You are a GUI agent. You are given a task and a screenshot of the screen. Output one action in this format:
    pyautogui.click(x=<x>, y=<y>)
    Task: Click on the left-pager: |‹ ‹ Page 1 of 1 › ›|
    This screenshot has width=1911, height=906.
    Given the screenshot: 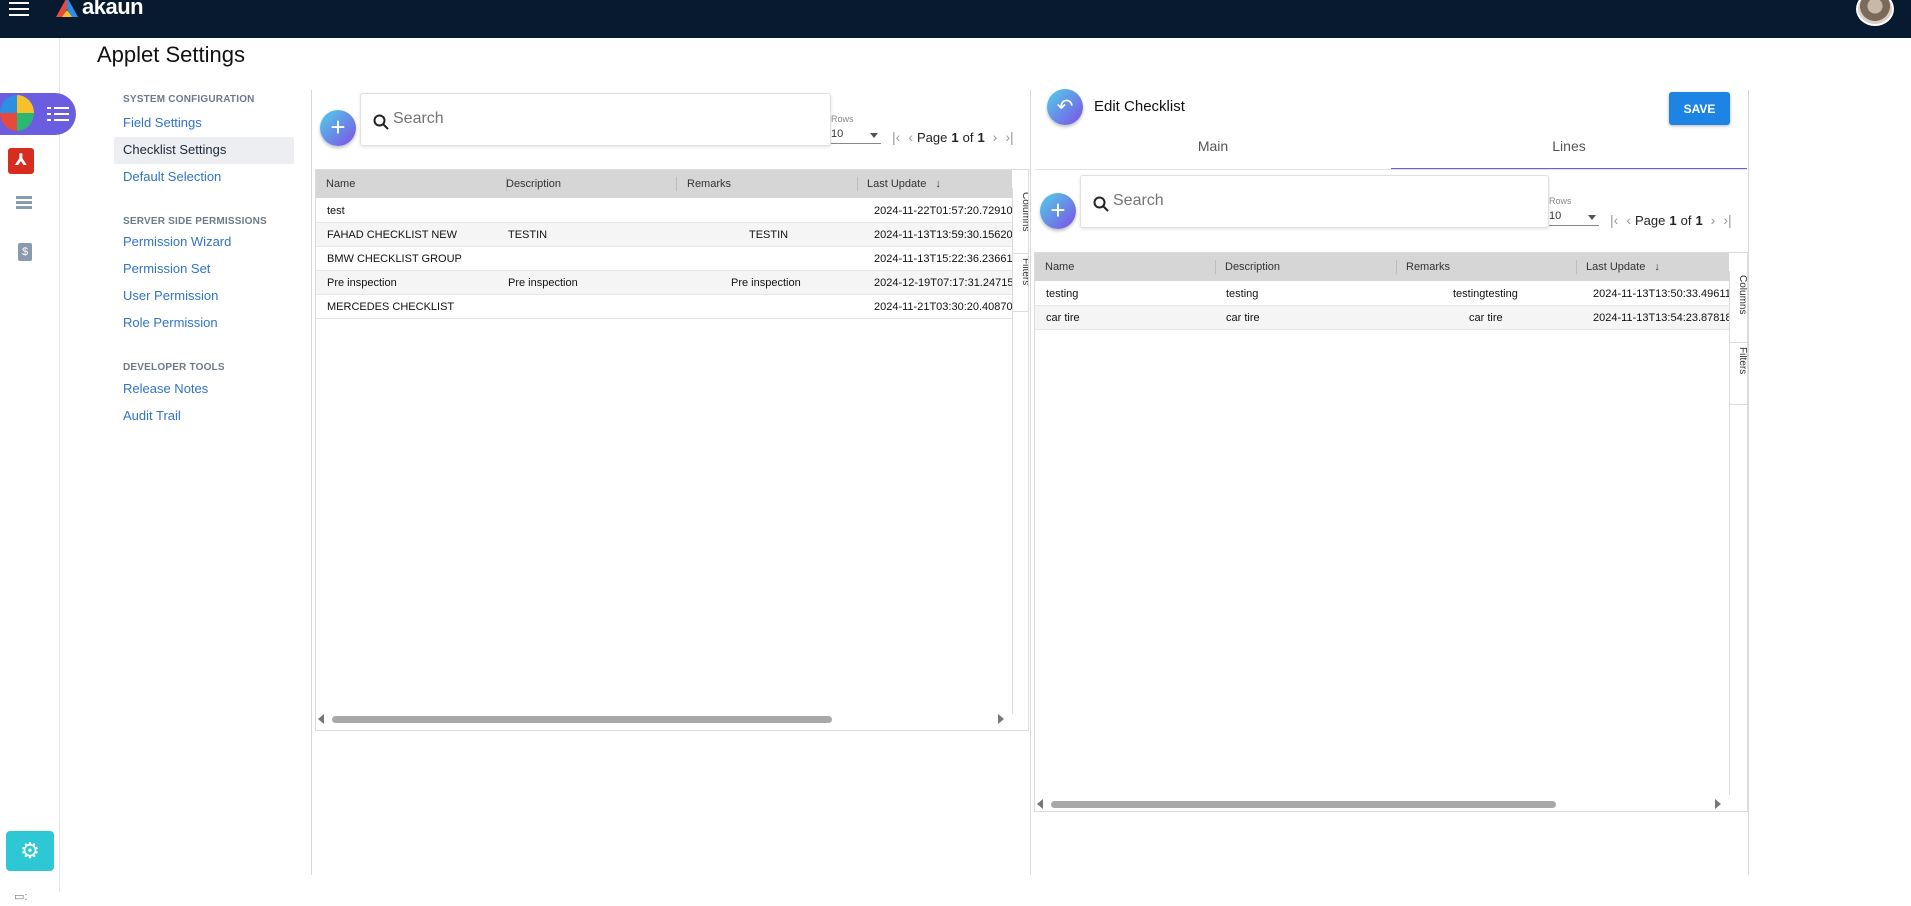 What is the action you would take?
    pyautogui.click(x=953, y=137)
    